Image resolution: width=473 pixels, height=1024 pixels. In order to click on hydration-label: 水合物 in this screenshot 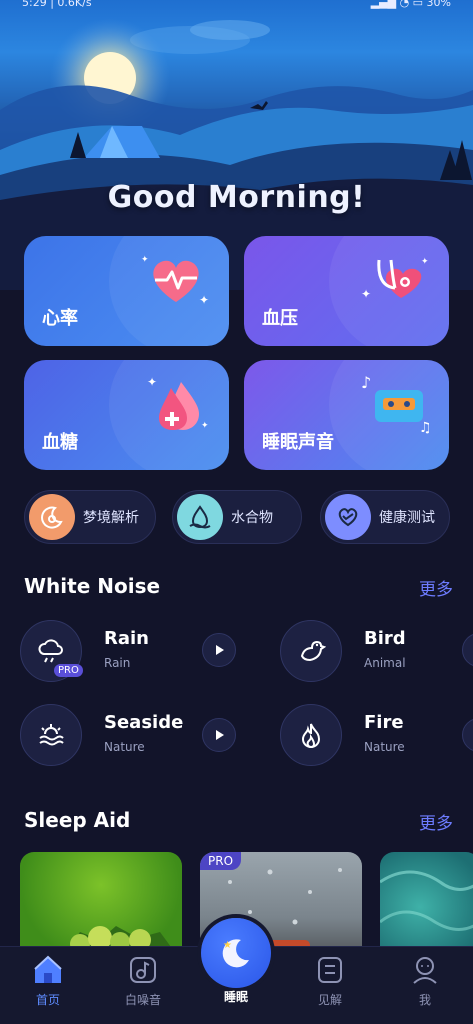, I will do `click(252, 518)`.